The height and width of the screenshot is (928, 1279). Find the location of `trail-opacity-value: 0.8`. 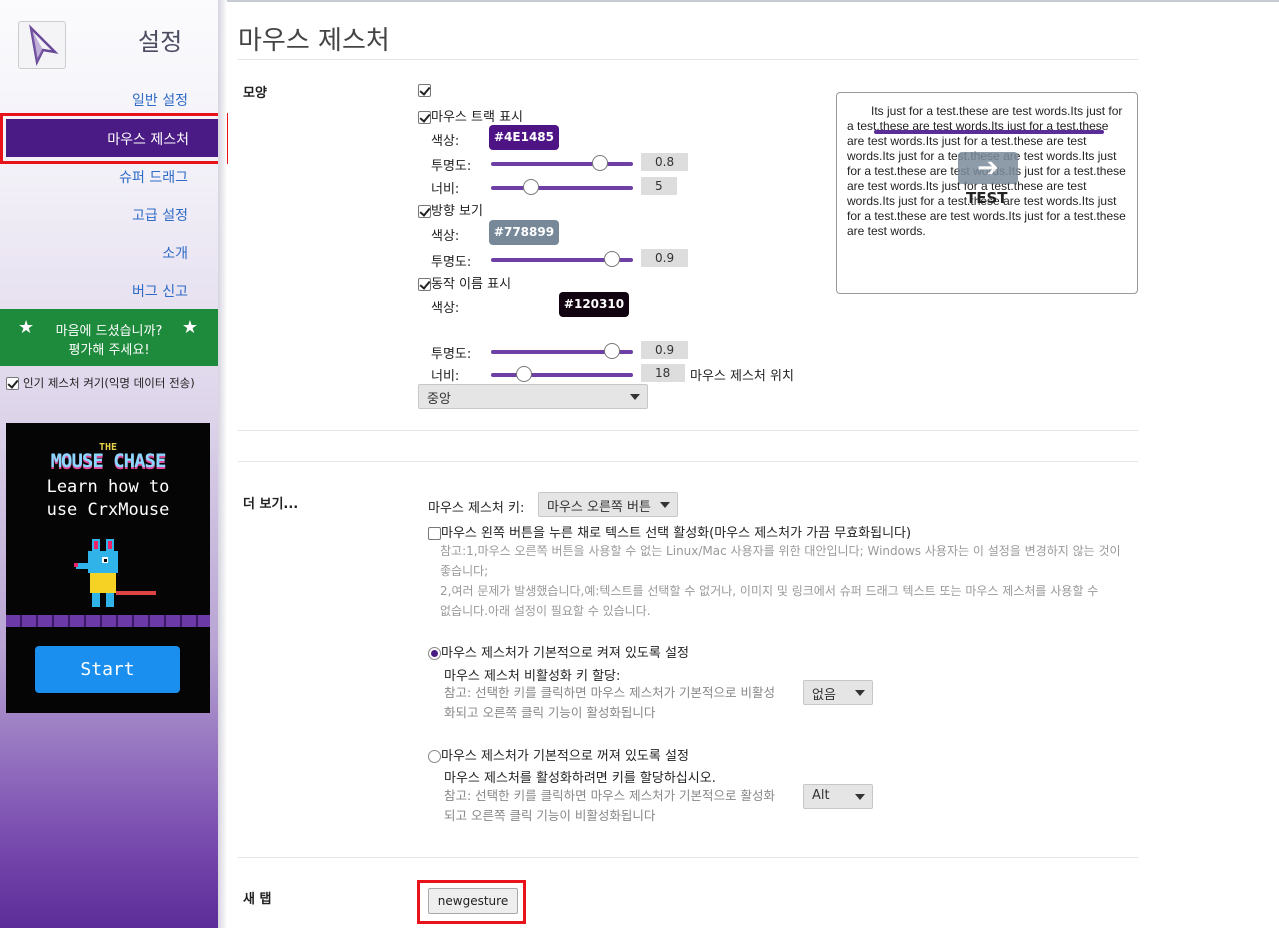

trail-opacity-value: 0.8 is located at coordinates (664, 162).